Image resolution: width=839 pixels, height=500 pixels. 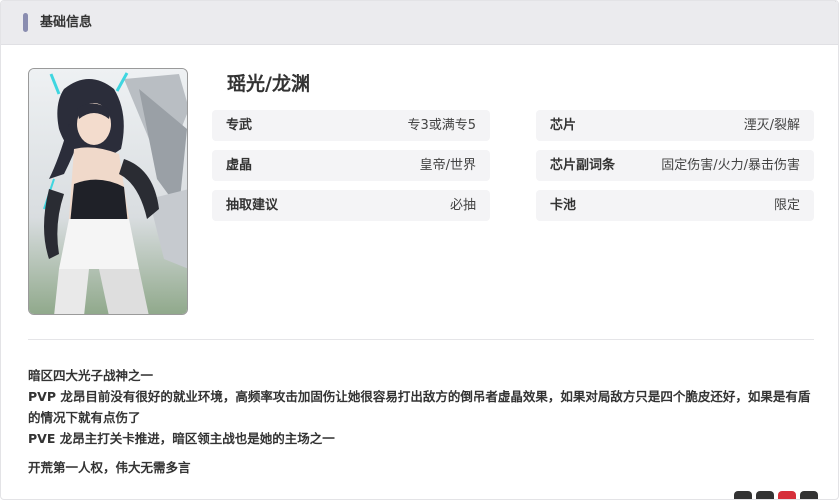 What do you see at coordinates (239, 165) in the screenshot?
I see `info-label: 虚晶` at bounding box center [239, 165].